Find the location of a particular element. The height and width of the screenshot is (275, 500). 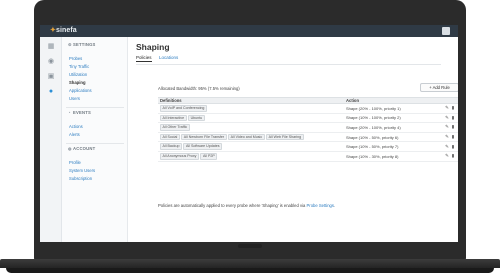

top-bar: ✦sinefa is located at coordinates (249, 31).